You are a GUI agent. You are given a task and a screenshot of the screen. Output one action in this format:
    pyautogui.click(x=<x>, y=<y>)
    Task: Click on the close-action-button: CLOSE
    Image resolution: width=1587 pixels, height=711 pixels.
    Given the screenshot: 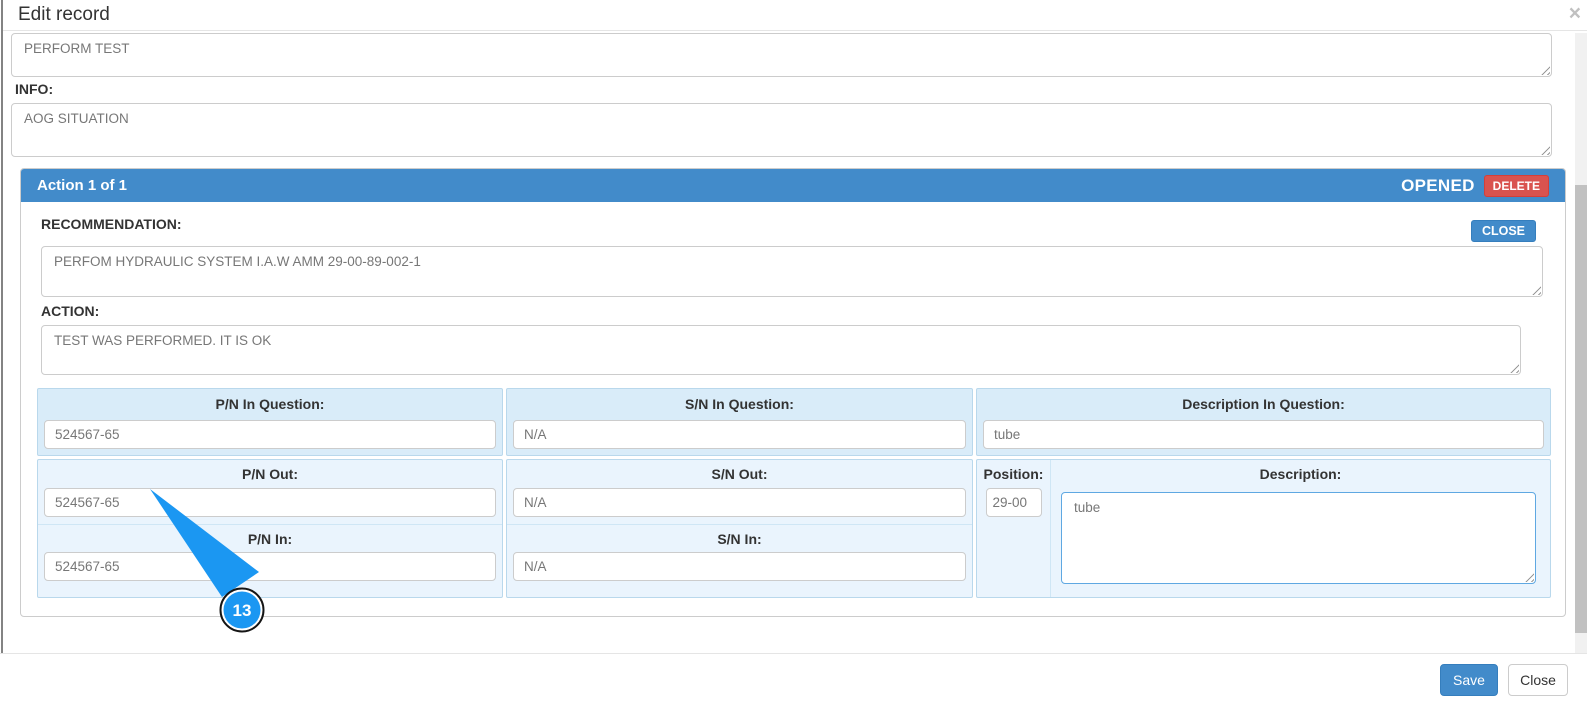 What is the action you would take?
    pyautogui.click(x=1503, y=231)
    